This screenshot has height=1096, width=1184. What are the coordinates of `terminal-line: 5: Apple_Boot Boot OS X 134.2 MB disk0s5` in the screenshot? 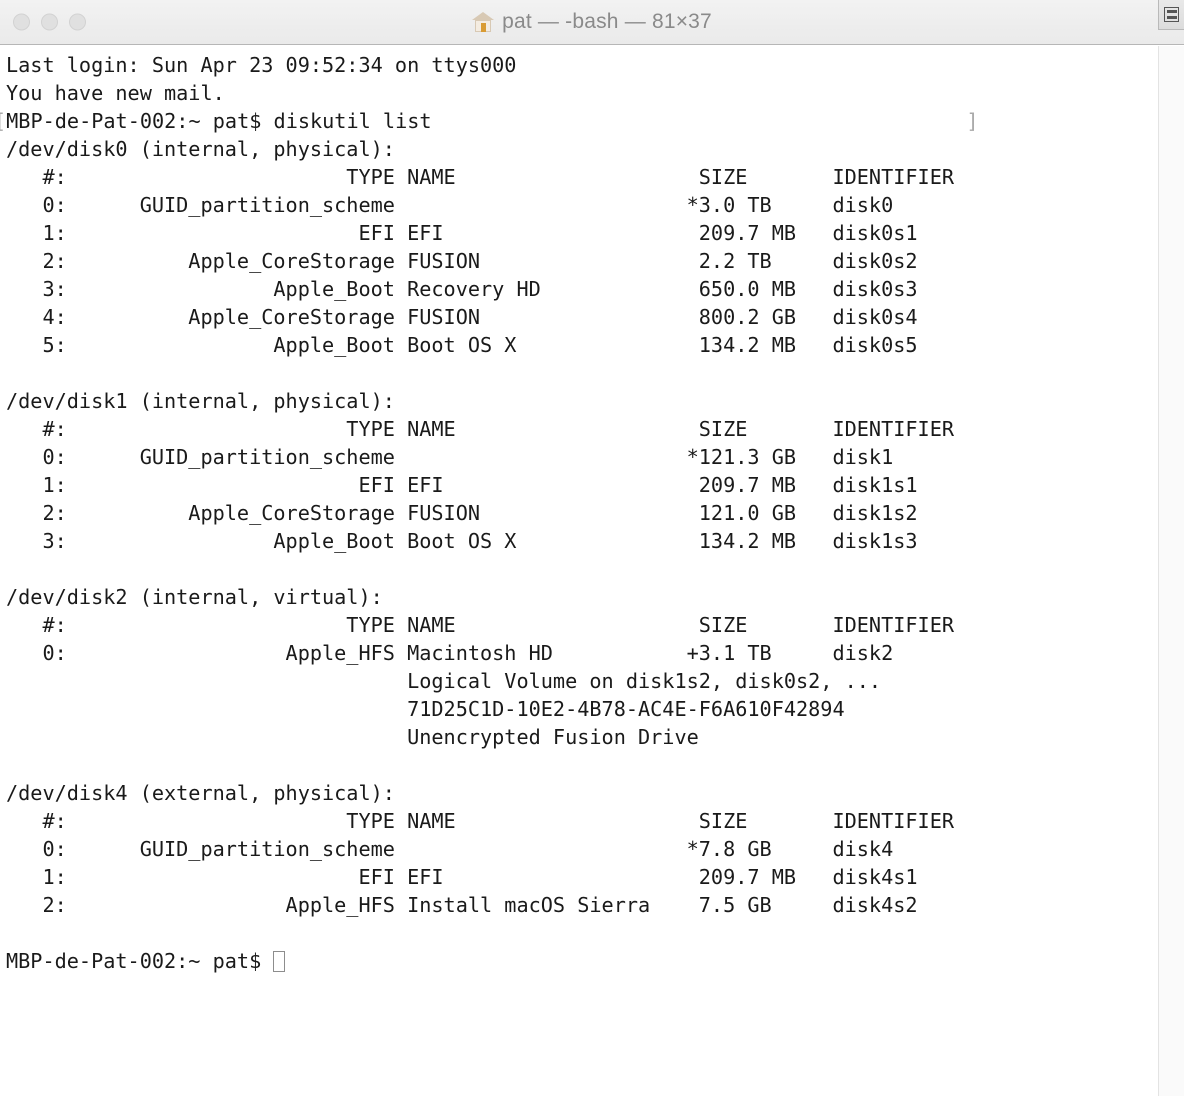 It's located at (462, 345).